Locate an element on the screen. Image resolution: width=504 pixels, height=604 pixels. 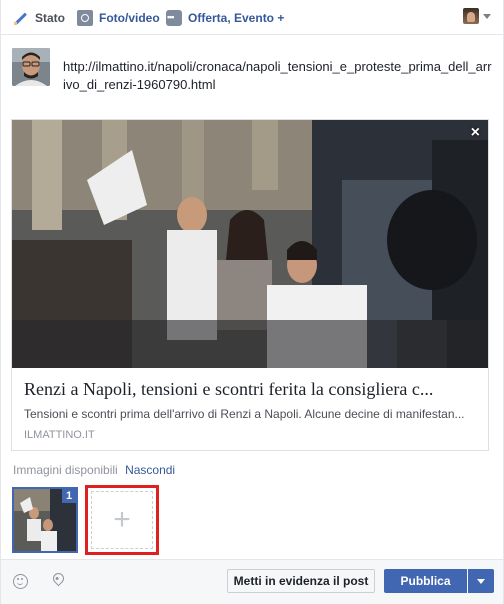
publish-button: Pubblica is located at coordinates (425, 581).